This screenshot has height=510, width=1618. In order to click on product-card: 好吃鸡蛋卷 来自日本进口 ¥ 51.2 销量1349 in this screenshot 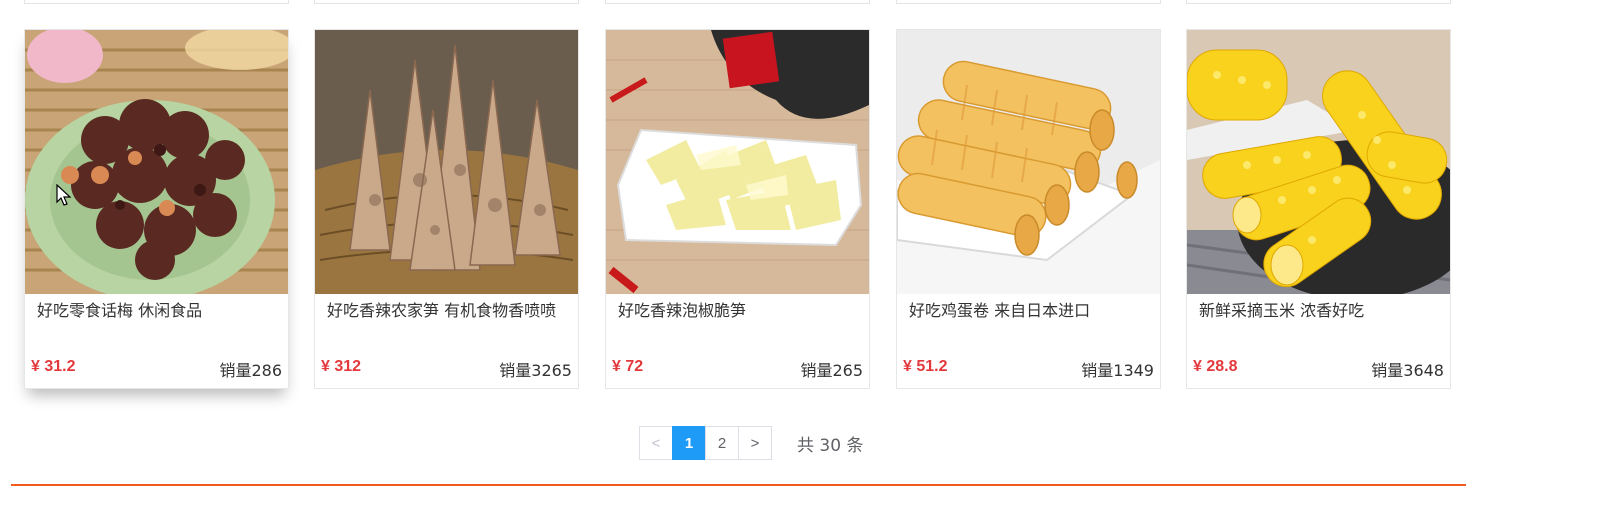, I will do `click(1028, 209)`.